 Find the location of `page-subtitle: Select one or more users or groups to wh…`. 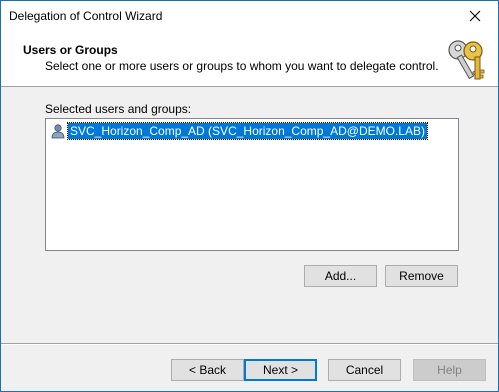

page-subtitle: Select one or more users or groups to wh… is located at coordinates (242, 66).